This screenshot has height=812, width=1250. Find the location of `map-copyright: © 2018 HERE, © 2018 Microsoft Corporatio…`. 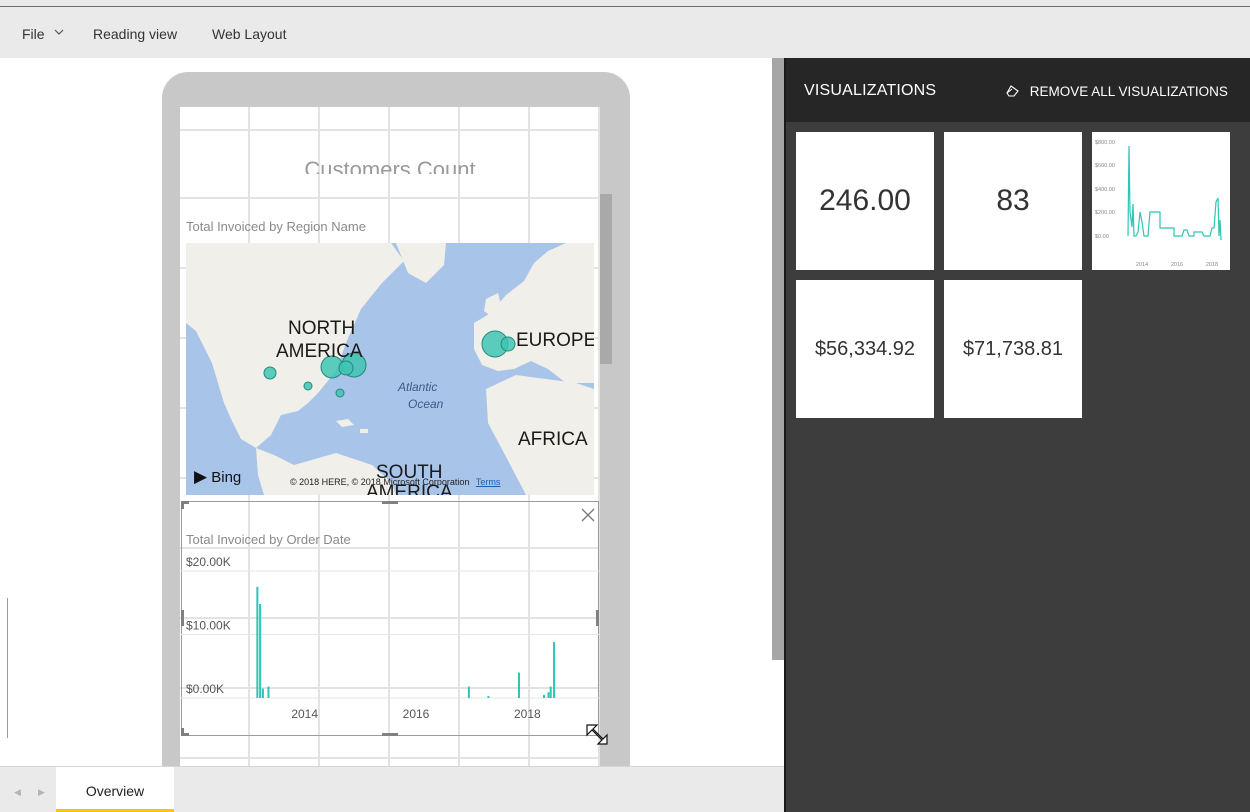

map-copyright: © 2018 HERE, © 2018 Microsoft Corporatio… is located at coordinates (395, 482).